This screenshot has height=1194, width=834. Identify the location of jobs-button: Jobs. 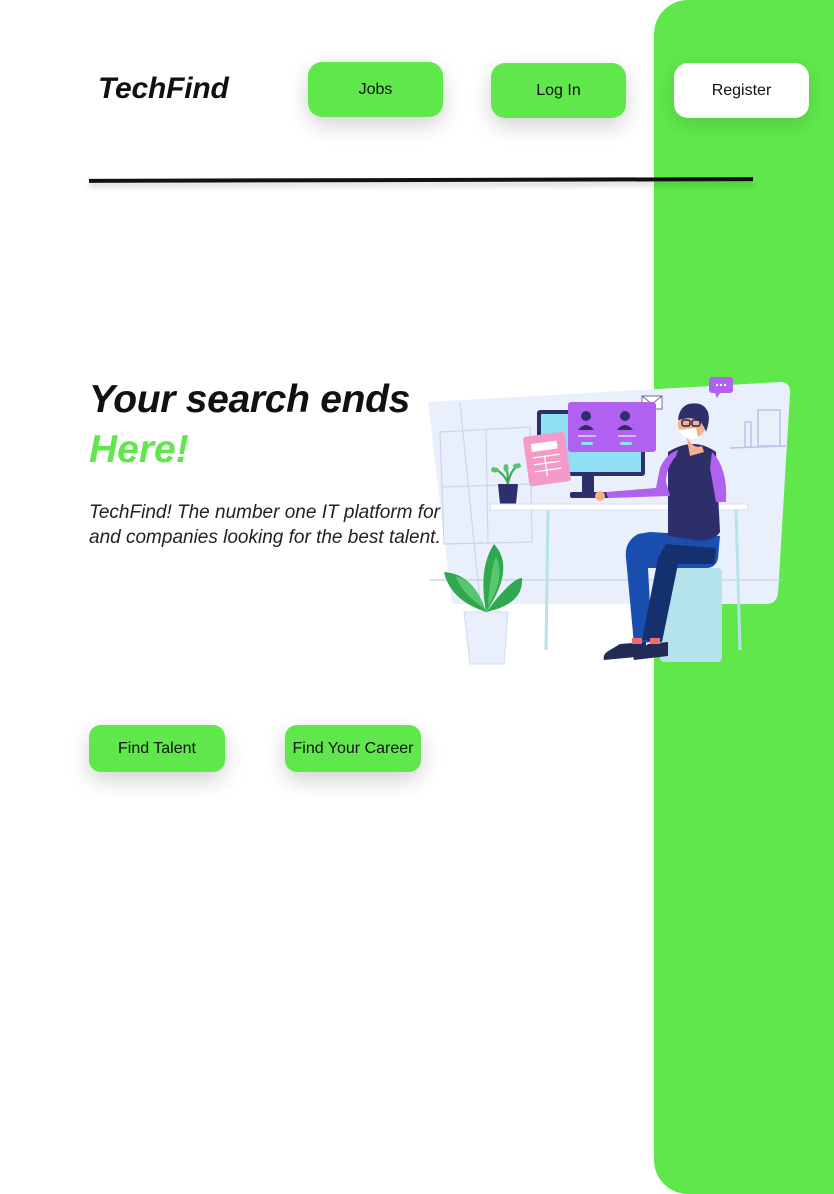
(375, 89).